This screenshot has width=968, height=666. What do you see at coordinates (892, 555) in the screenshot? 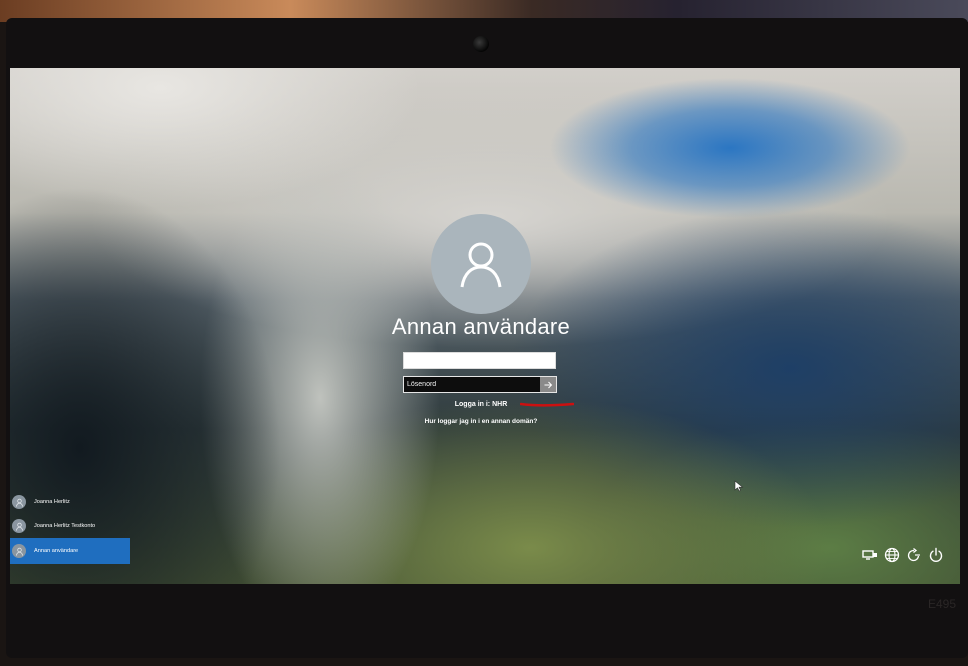
I see `globe-icon` at bounding box center [892, 555].